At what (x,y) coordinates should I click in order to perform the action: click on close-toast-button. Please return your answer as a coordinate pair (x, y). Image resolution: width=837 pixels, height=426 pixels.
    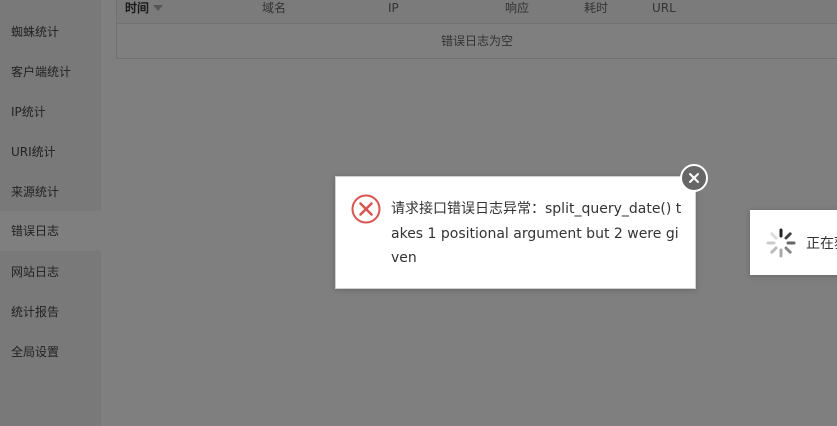
    Looking at the image, I should click on (694, 178).